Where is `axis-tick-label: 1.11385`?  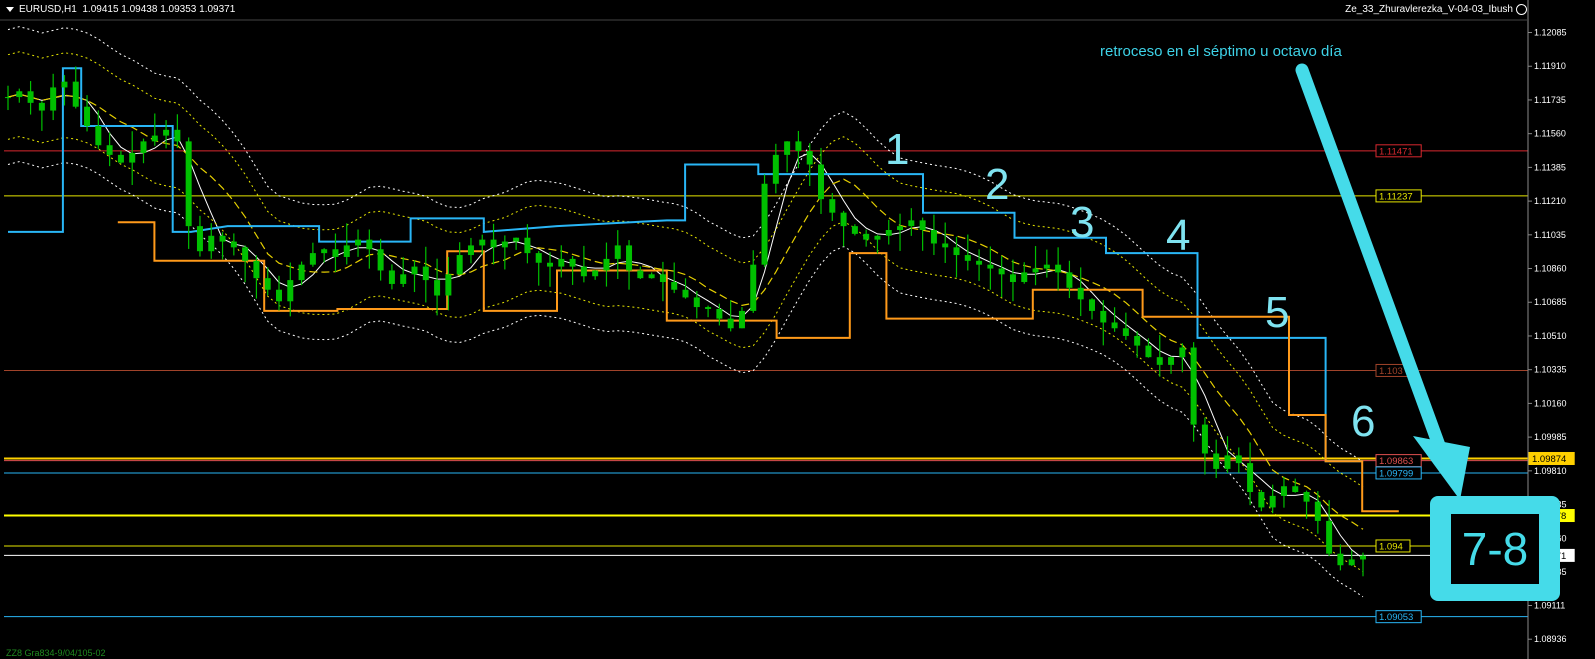
axis-tick-label: 1.11385 is located at coordinates (1550, 167).